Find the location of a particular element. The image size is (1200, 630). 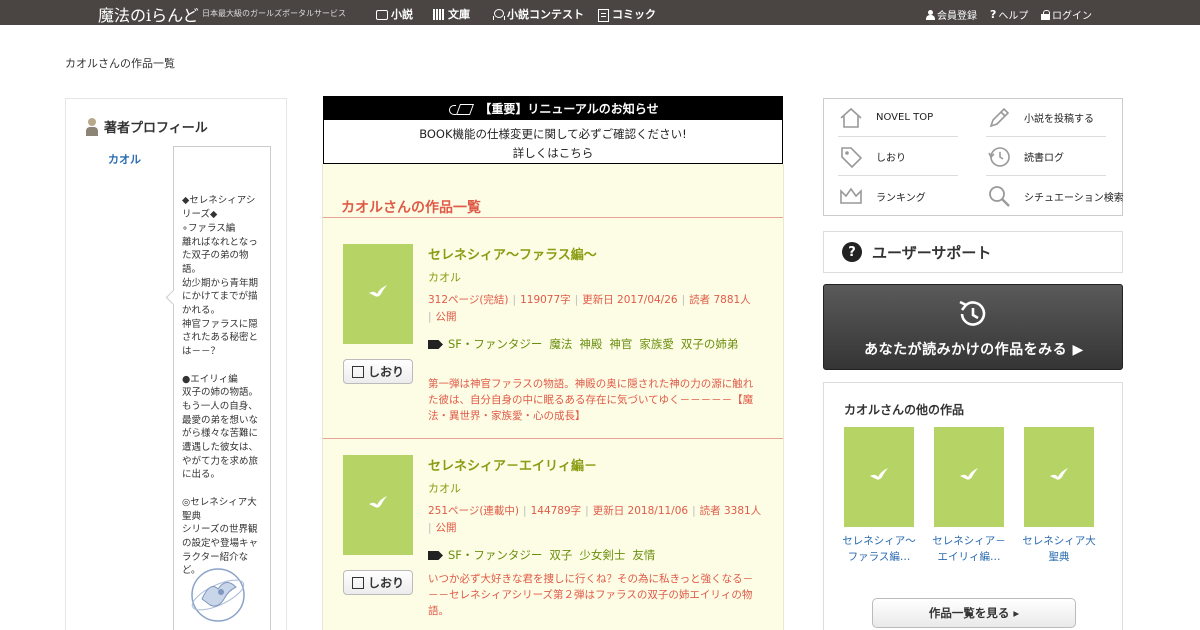

login-link: ログイン is located at coordinates (1066, 14).